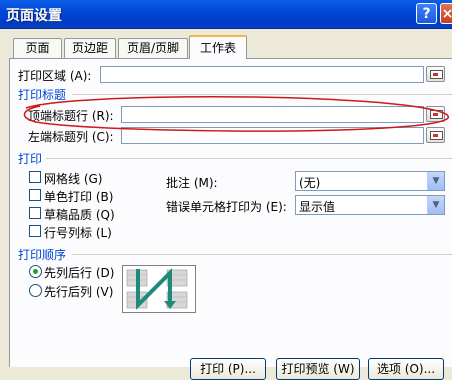 The height and width of the screenshot is (380, 452). I want to click on comments-label: 批注 (M):, so click(192, 183).